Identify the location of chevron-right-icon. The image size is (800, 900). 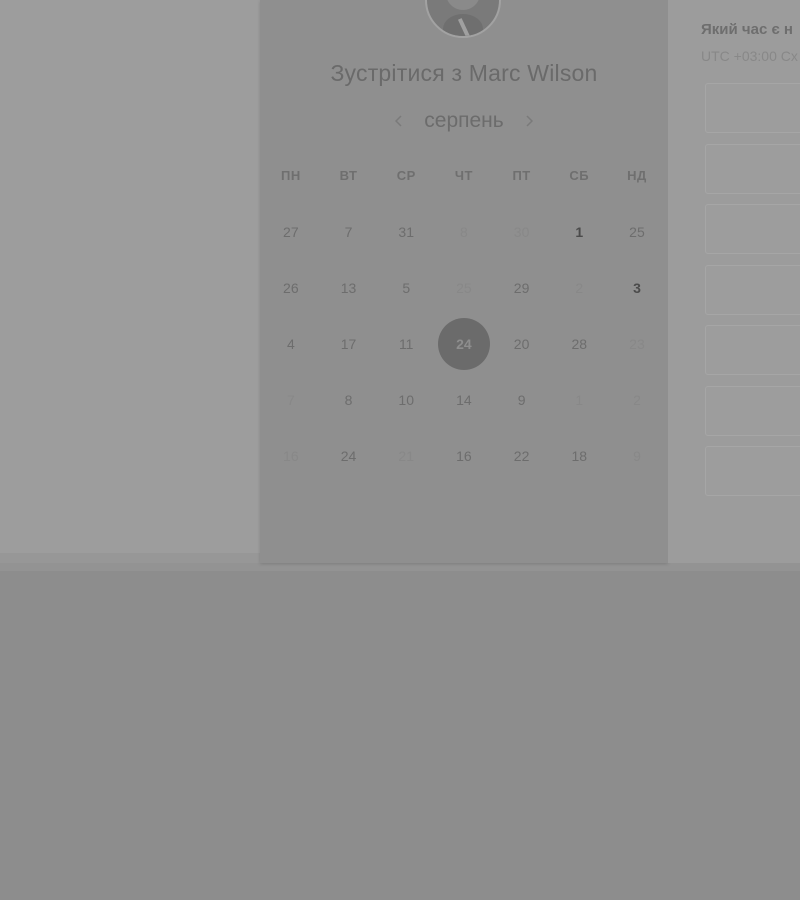
(529, 121).